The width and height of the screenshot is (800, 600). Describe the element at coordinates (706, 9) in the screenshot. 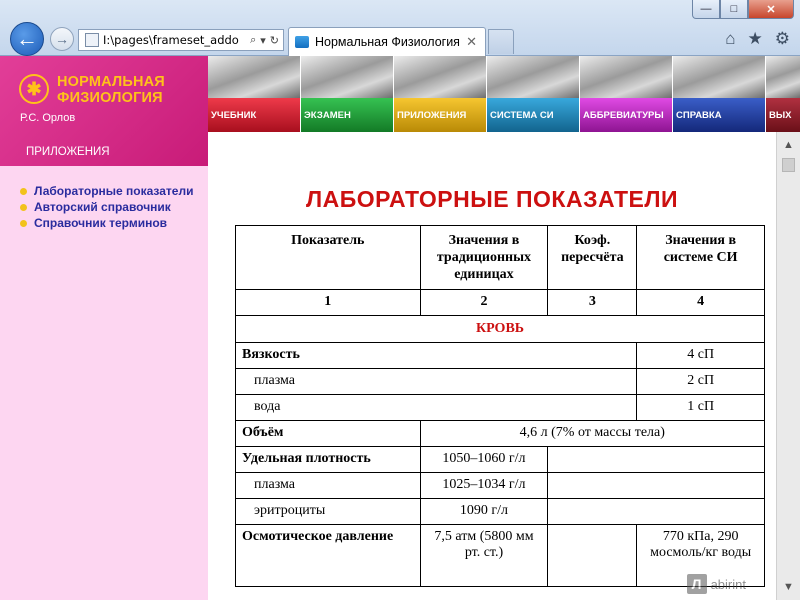

I see `minimize-button: —` at that location.